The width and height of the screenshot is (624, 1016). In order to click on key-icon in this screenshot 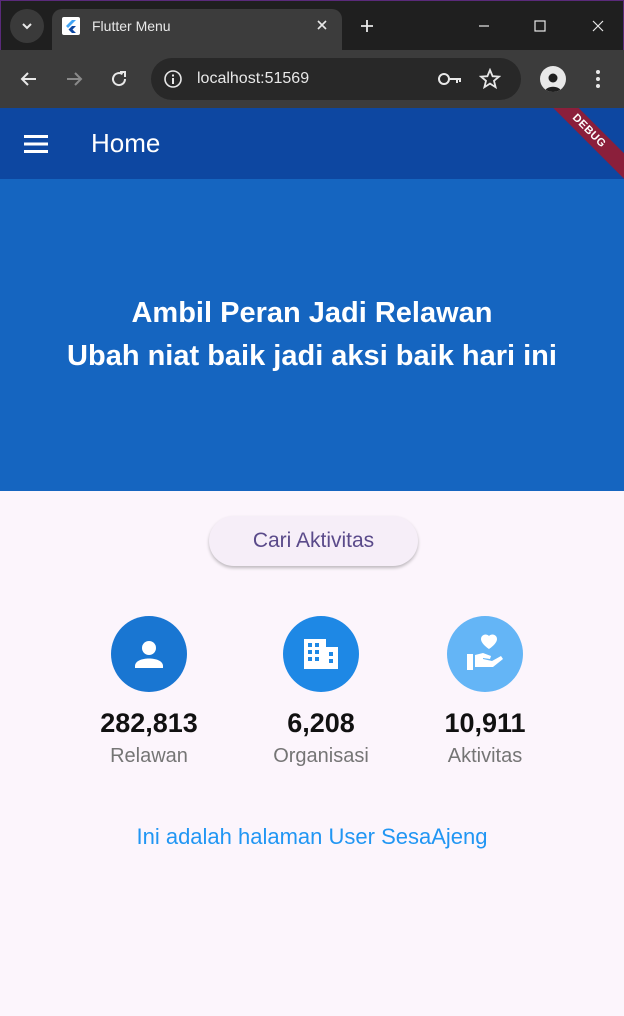, I will do `click(450, 79)`.